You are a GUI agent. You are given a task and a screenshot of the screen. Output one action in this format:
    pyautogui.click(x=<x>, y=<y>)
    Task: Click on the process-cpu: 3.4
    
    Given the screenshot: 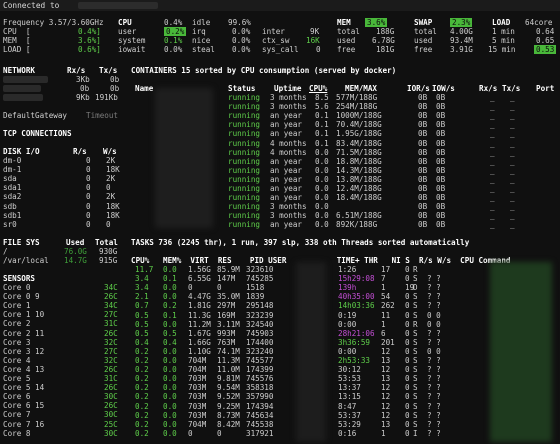 What is the action you would take?
    pyautogui.click(x=142, y=288)
    